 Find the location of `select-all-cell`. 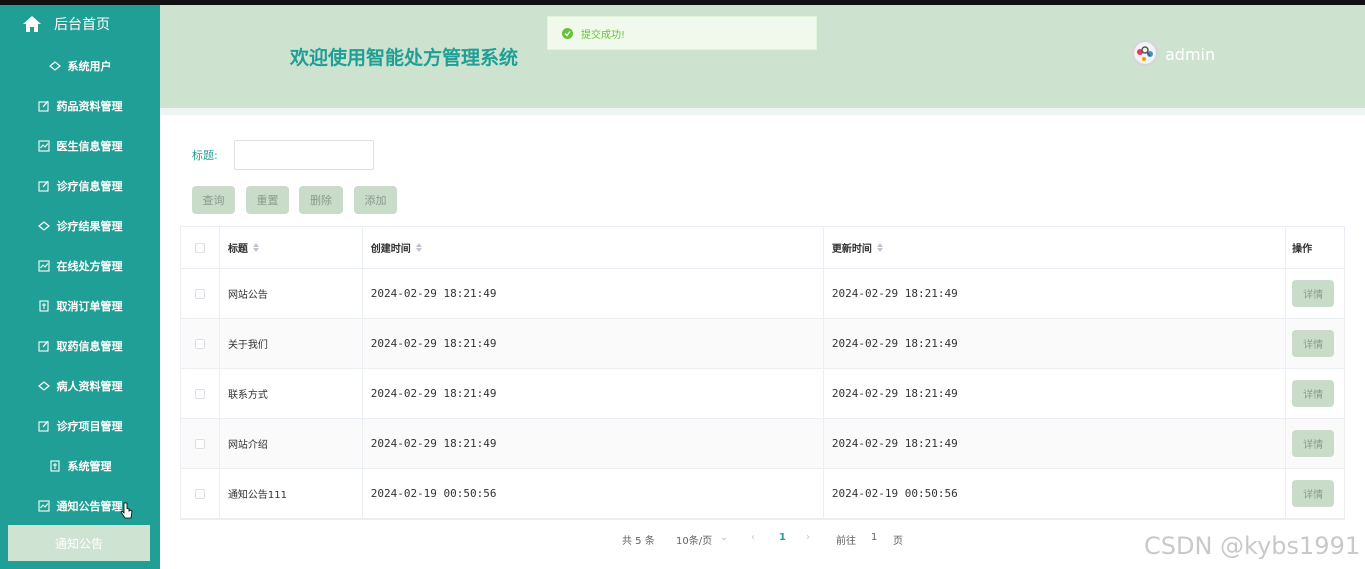

select-all-cell is located at coordinates (200, 247).